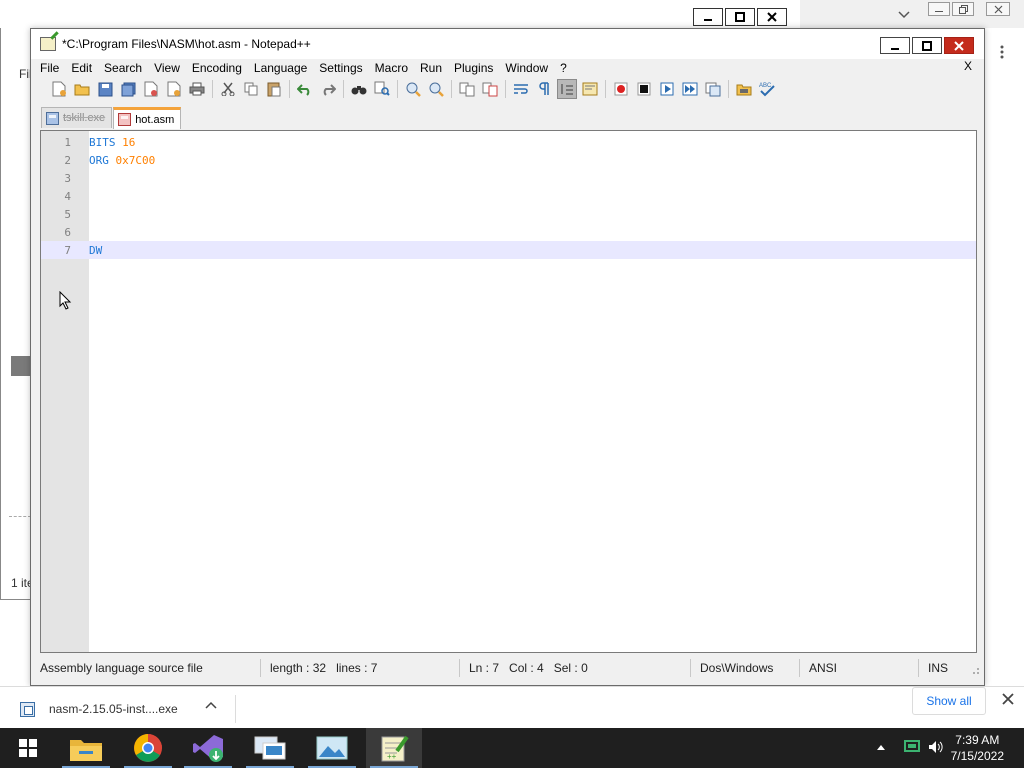  Describe the element at coordinates (217, 68) in the screenshot. I see `menu-encoding: Encoding` at that location.